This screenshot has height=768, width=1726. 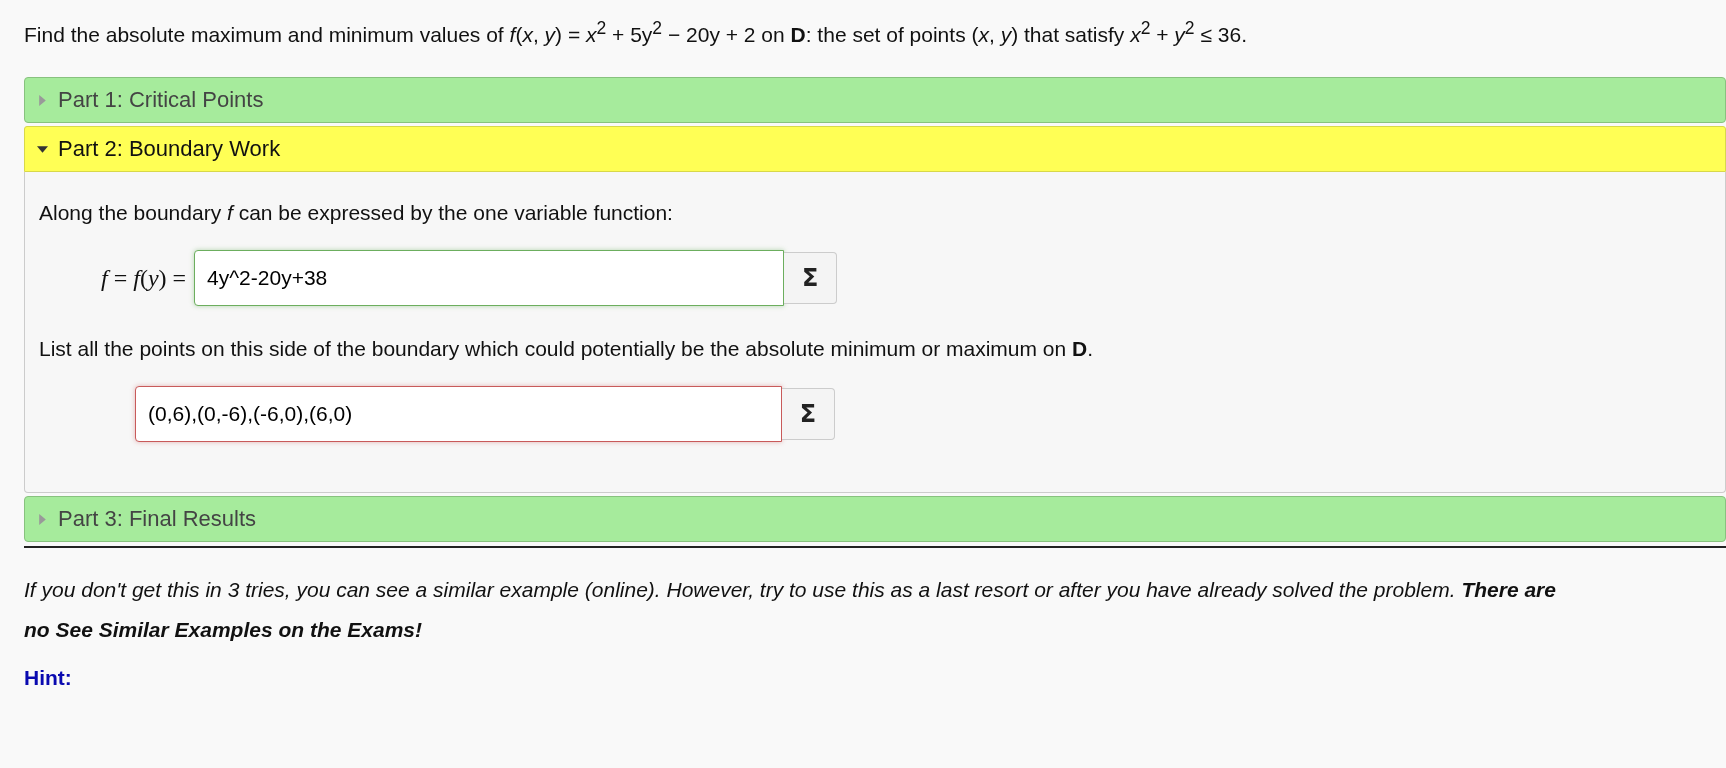 I want to click on hint-link: Hint:, so click(x=48, y=677).